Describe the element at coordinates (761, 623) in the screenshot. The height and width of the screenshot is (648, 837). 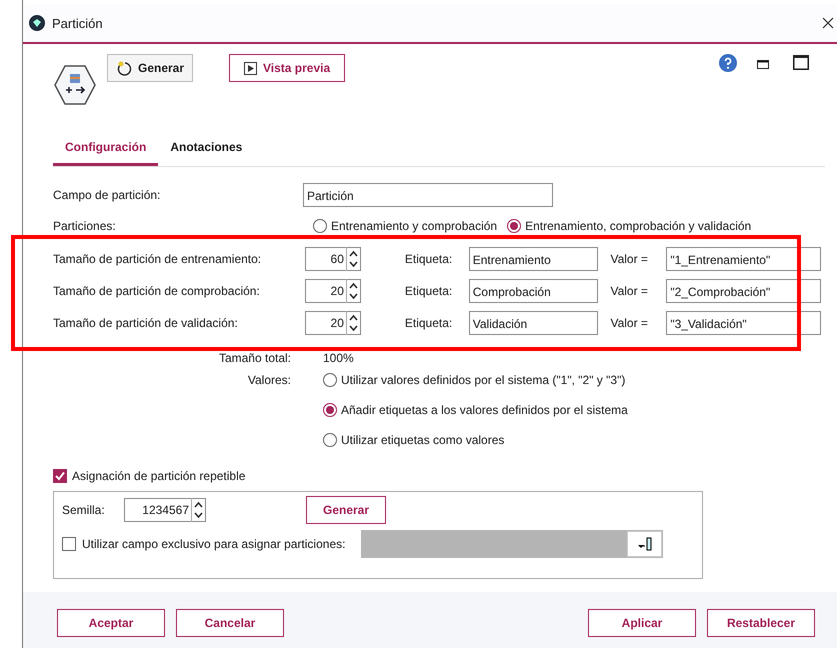
I see `dialog-button: Restablecer` at that location.